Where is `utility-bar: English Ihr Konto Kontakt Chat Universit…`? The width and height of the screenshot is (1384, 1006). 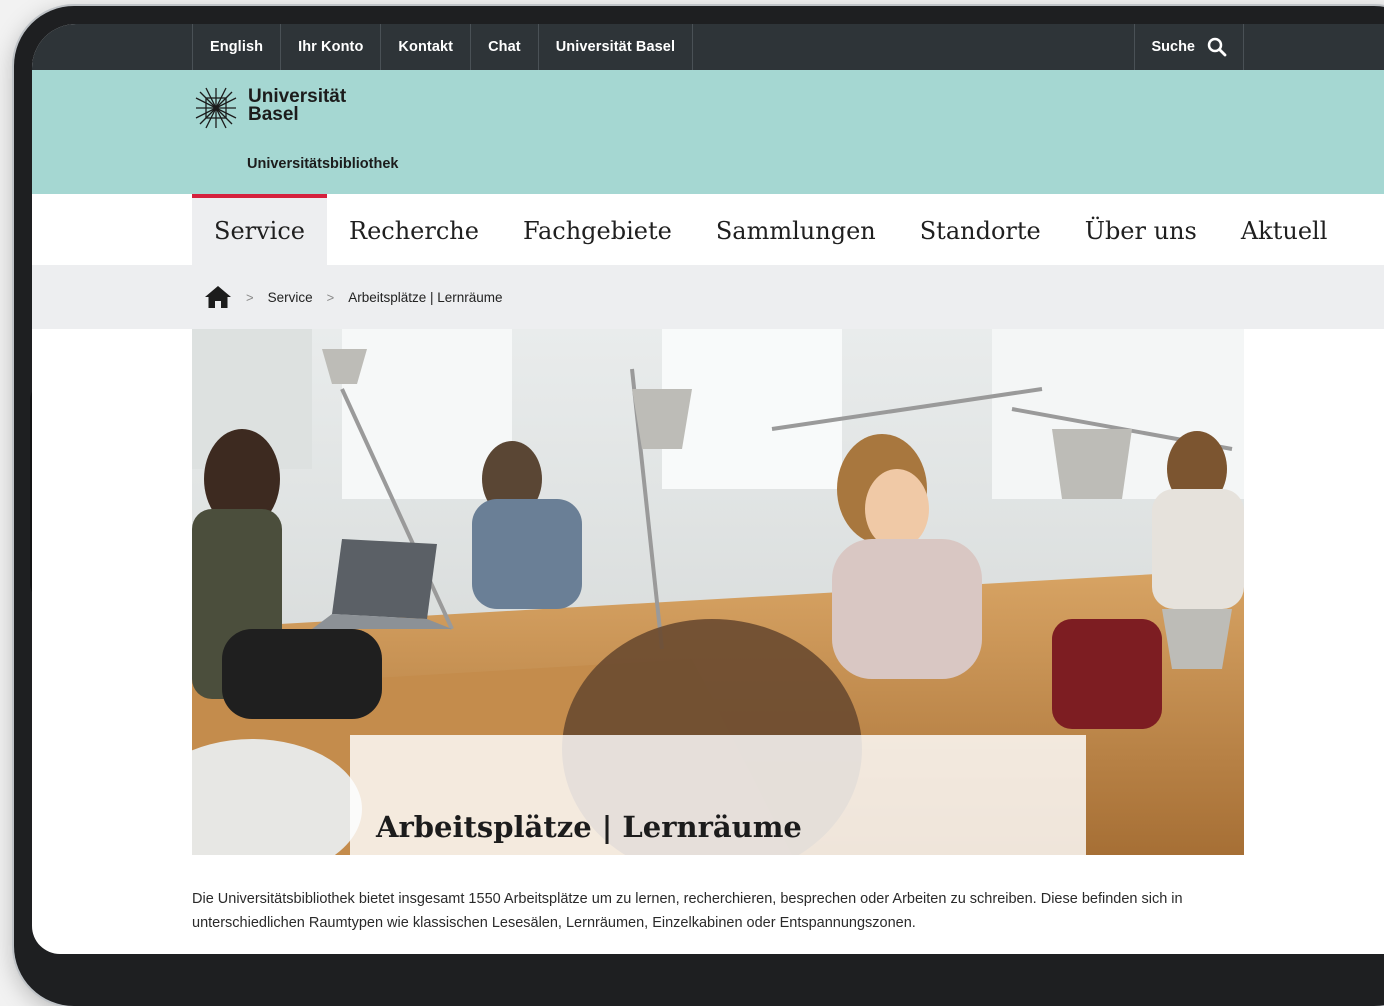 utility-bar: English Ihr Konto Kontakt Chat Universit… is located at coordinates (708, 47).